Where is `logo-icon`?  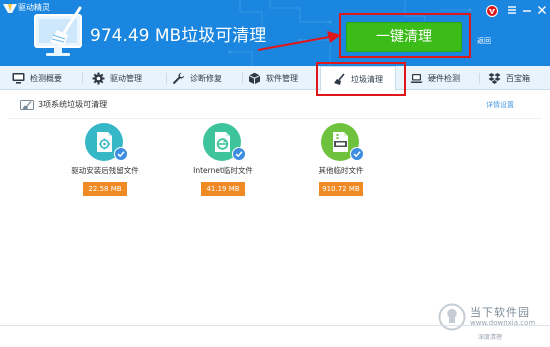
logo-icon is located at coordinates (10, 8).